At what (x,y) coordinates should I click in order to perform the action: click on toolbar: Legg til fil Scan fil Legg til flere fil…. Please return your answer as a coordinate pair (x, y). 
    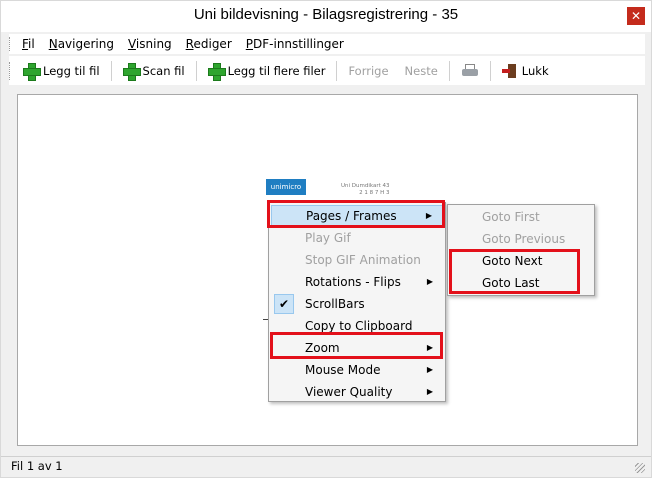
    Looking at the image, I should click on (327, 70).